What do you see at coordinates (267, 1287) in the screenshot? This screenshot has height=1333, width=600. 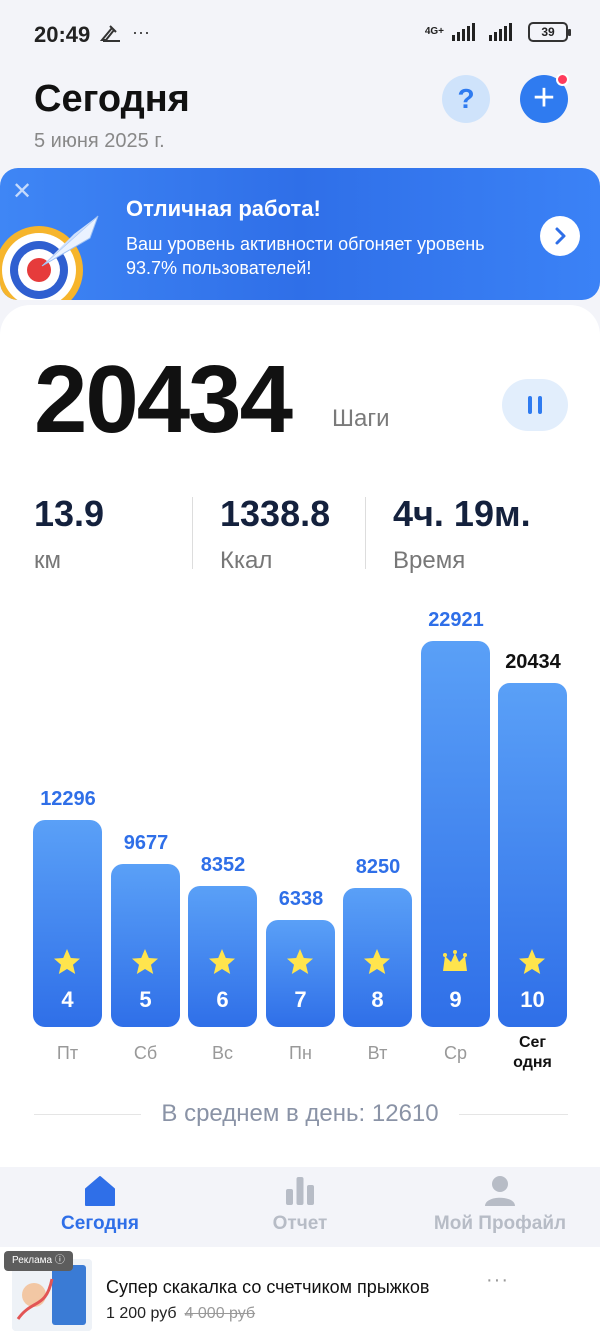 I see `ad-title: Супер скакалка со счетчиком прыжков` at bounding box center [267, 1287].